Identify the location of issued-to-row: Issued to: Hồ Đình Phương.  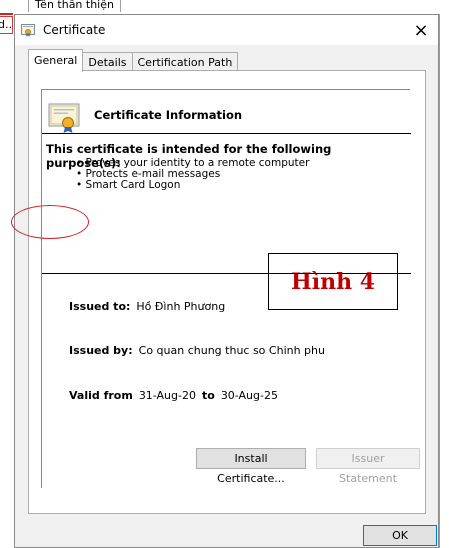
(147, 306).